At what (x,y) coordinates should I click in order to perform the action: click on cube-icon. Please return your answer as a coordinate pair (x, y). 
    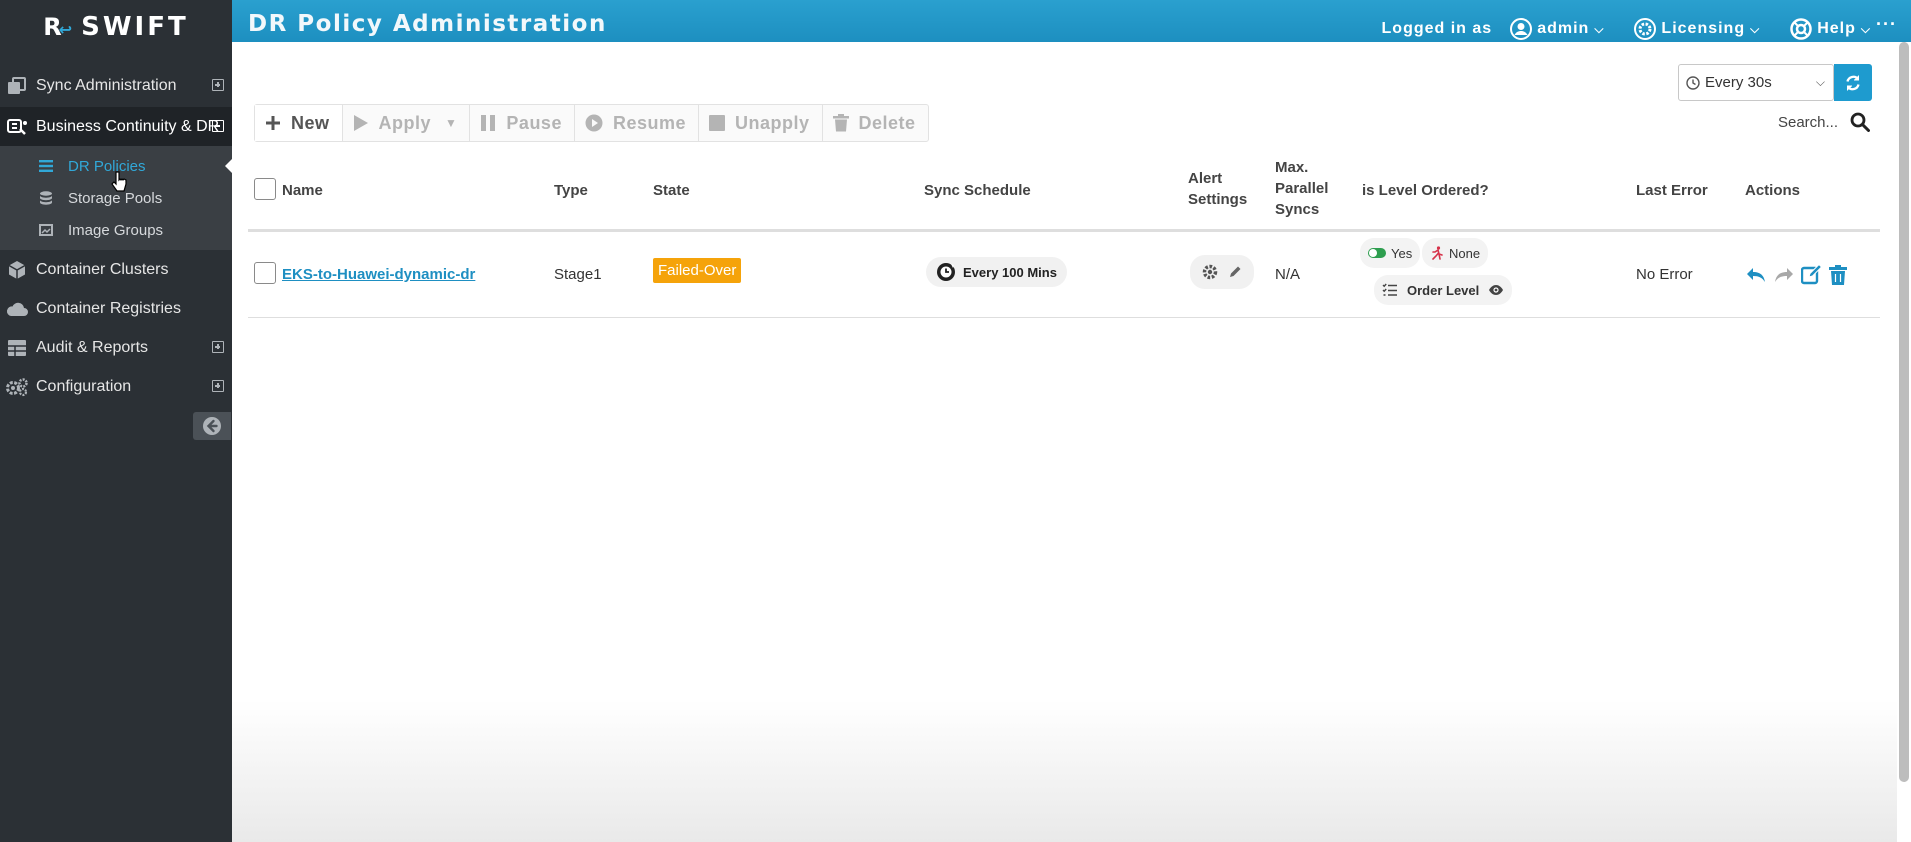
    Looking at the image, I should click on (17, 270).